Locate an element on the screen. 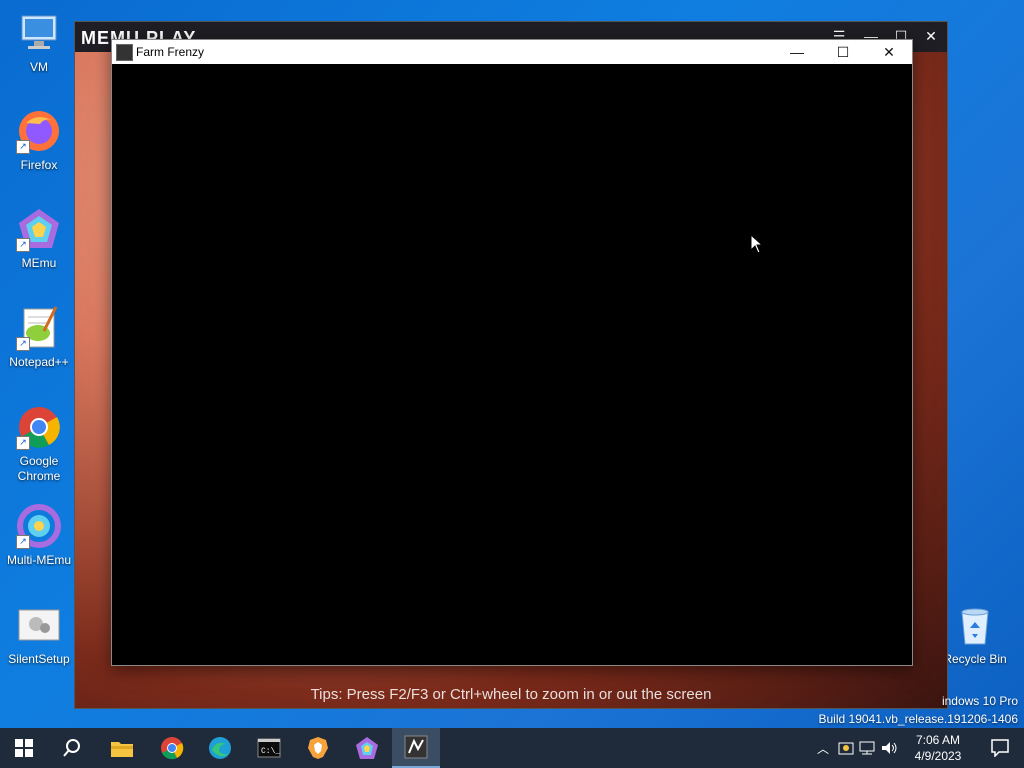 The image size is (1024, 768). volume-icon is located at coordinates (890, 748).